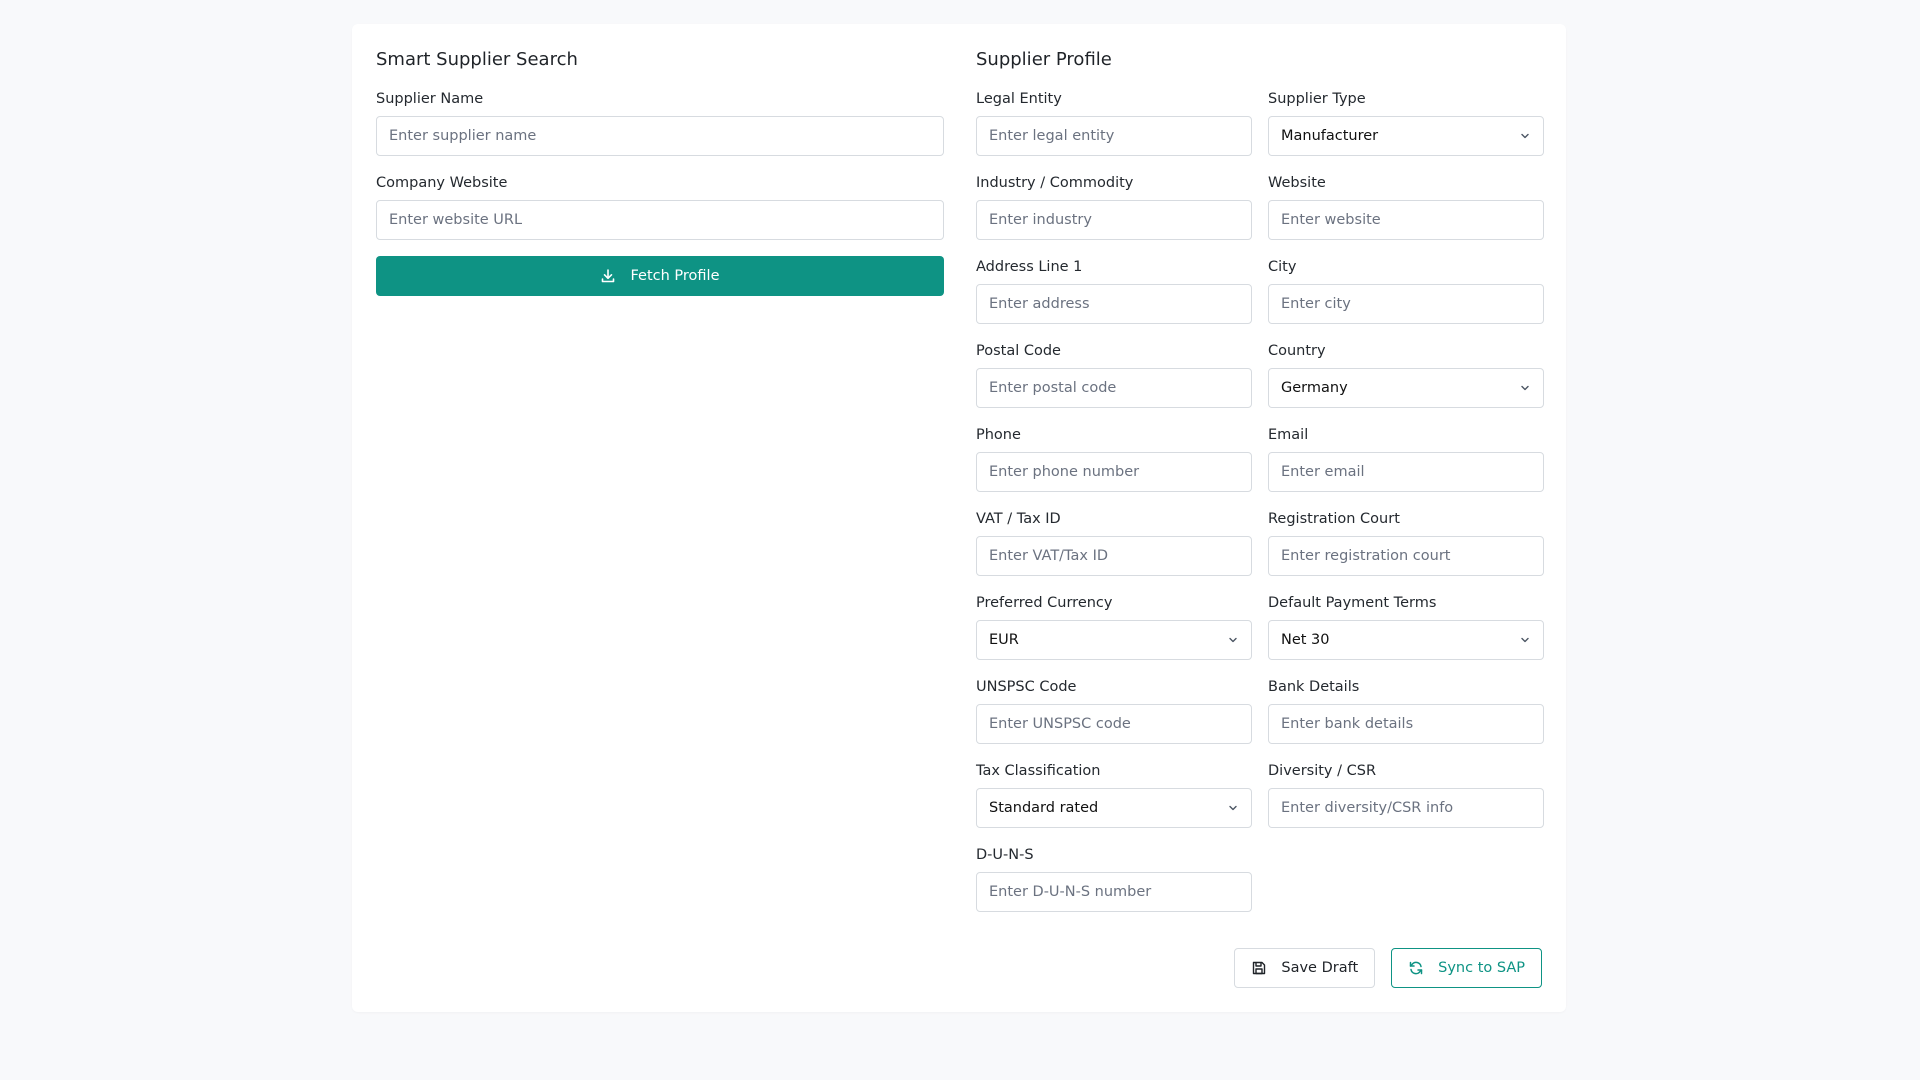 The height and width of the screenshot is (1080, 1920). What do you see at coordinates (1406, 808) in the screenshot?
I see `diversity-input` at bounding box center [1406, 808].